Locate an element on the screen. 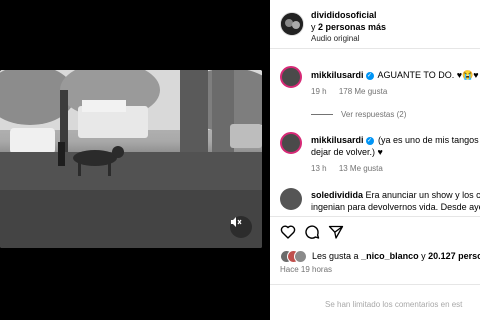 Image resolution: width=480 pixels, height=320 pixels. comment-meta: 13 h 13 Me gusta is located at coordinates (352, 168).